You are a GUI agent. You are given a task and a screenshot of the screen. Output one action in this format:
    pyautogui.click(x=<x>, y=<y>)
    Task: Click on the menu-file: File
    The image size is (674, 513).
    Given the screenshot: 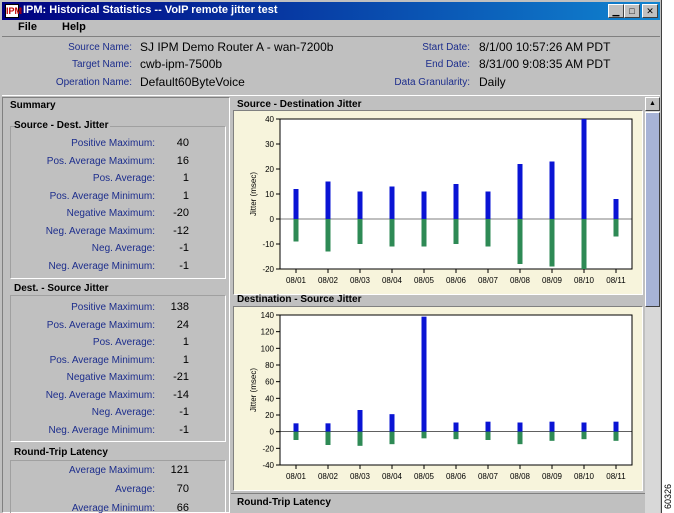 What is the action you would take?
    pyautogui.click(x=27, y=27)
    